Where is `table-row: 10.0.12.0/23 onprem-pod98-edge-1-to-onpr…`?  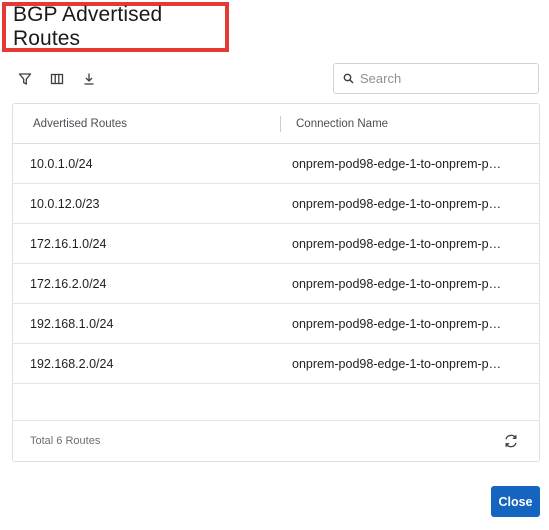 table-row: 10.0.12.0/23 onprem-pod98-edge-1-to-onpr… is located at coordinates (276, 204).